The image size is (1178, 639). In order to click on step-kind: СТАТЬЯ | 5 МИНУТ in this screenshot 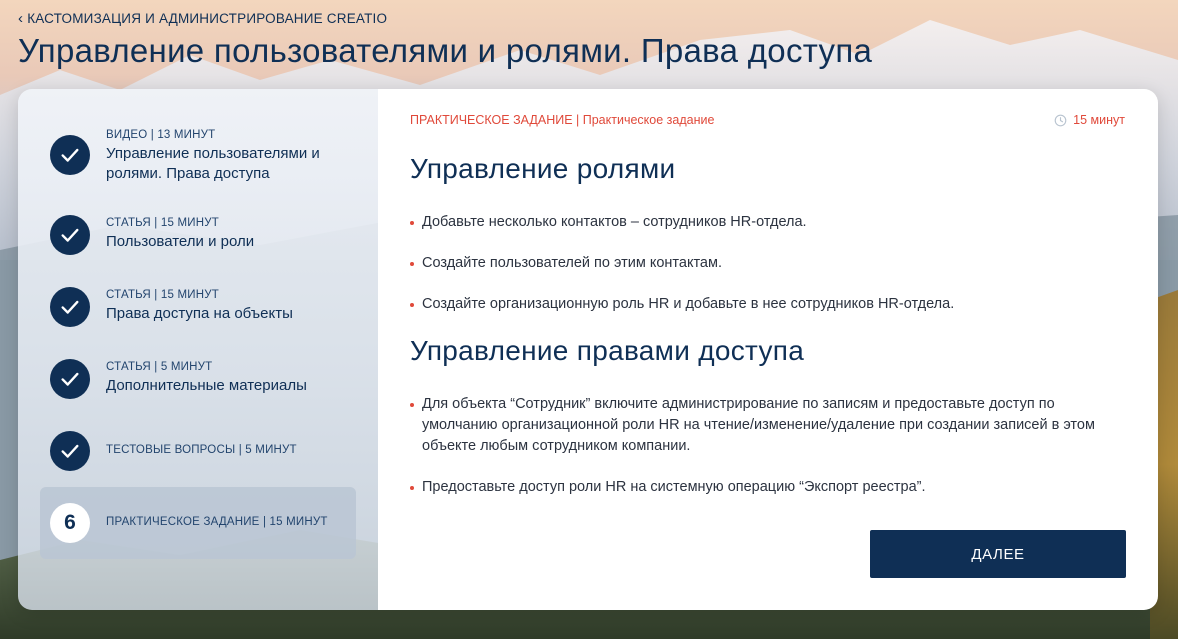, I will do `click(159, 367)`.